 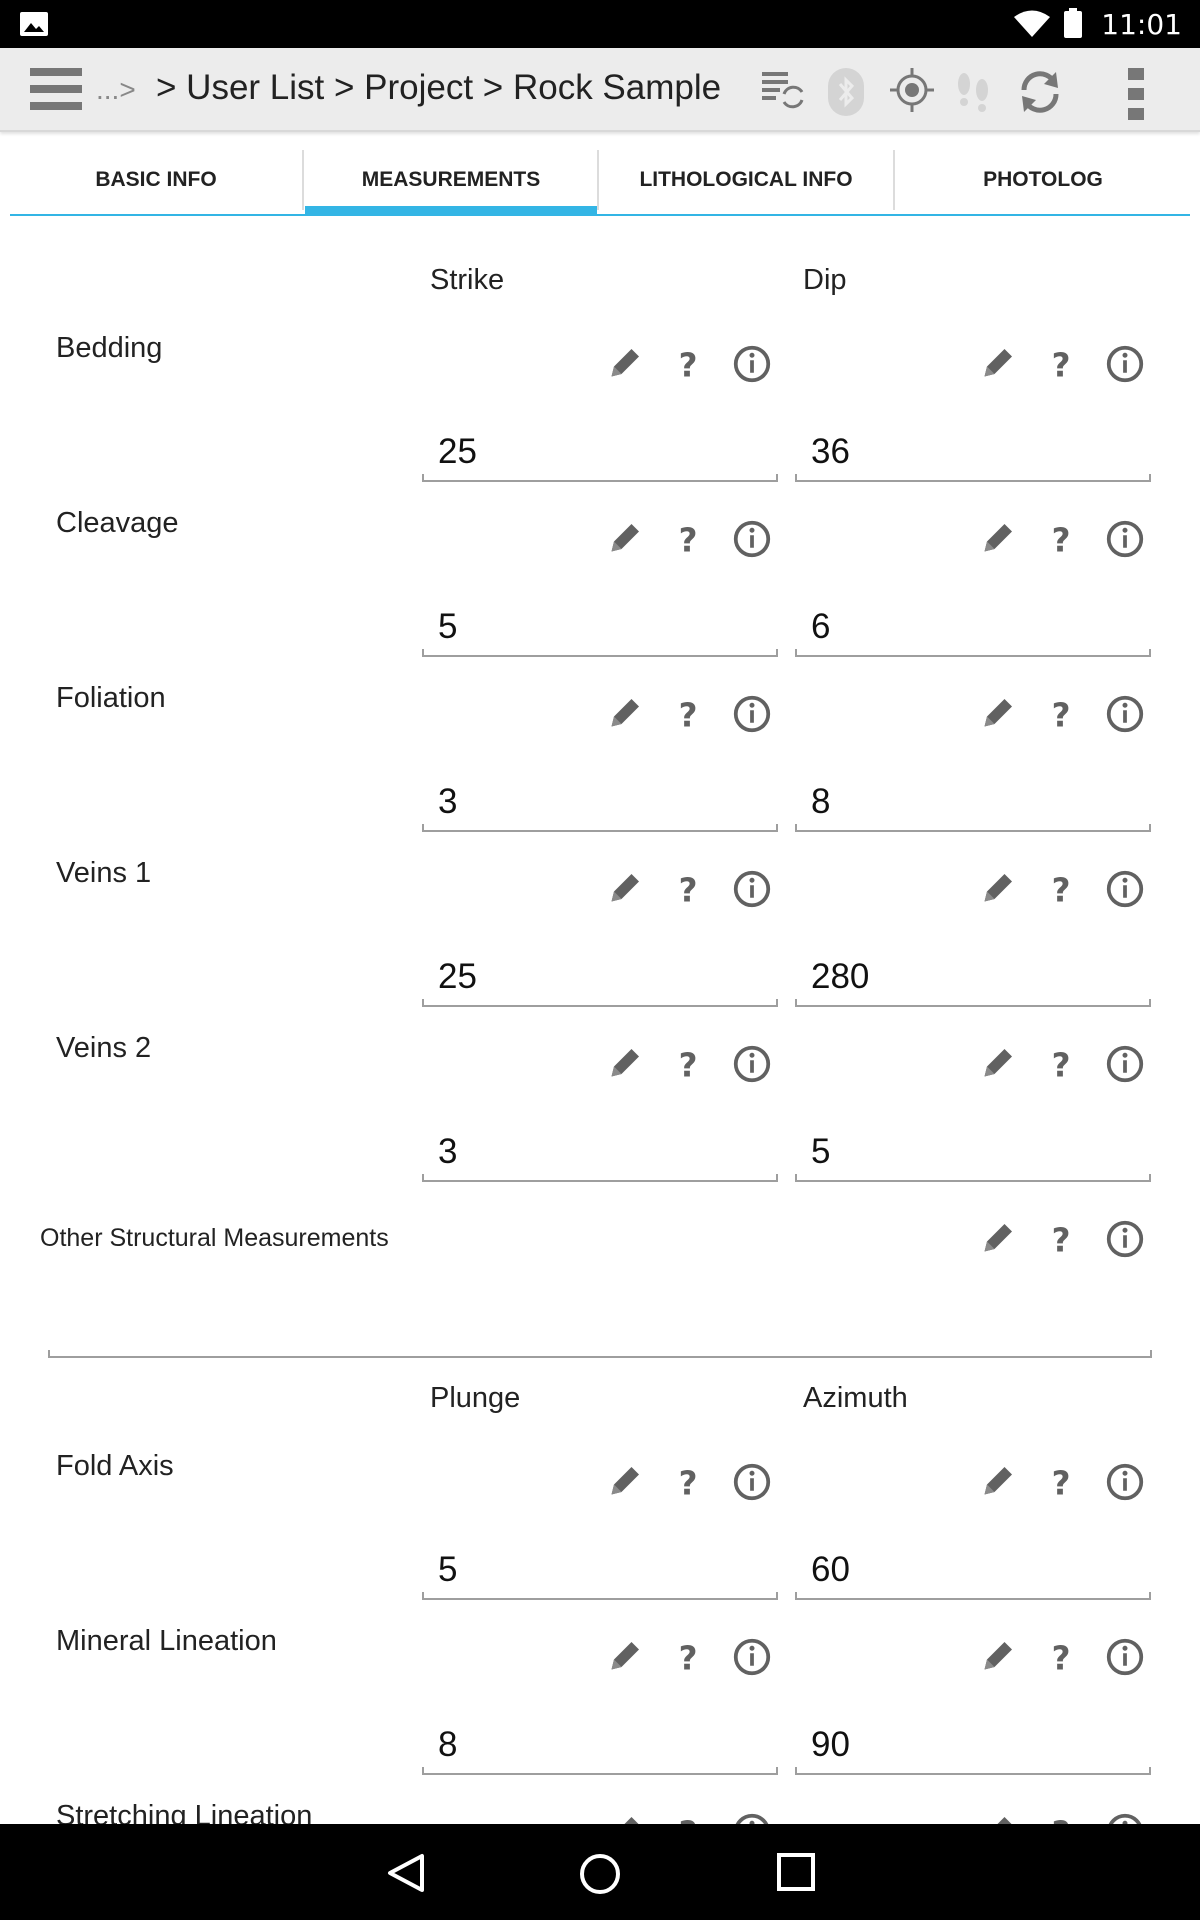 I want to click on foliation-dip-field: 8, so click(x=973, y=806).